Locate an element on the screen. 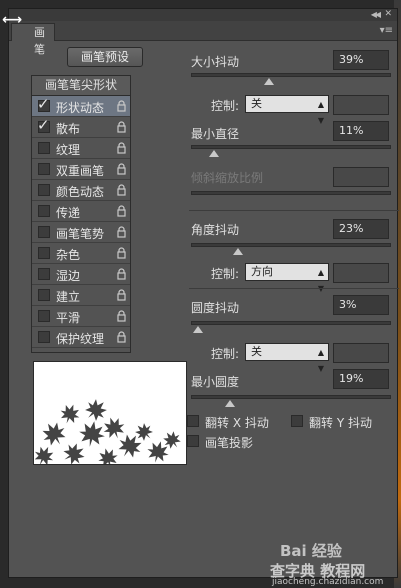 This screenshot has height=588, width=401. list-item-label: 散布 is located at coordinates (68, 129).